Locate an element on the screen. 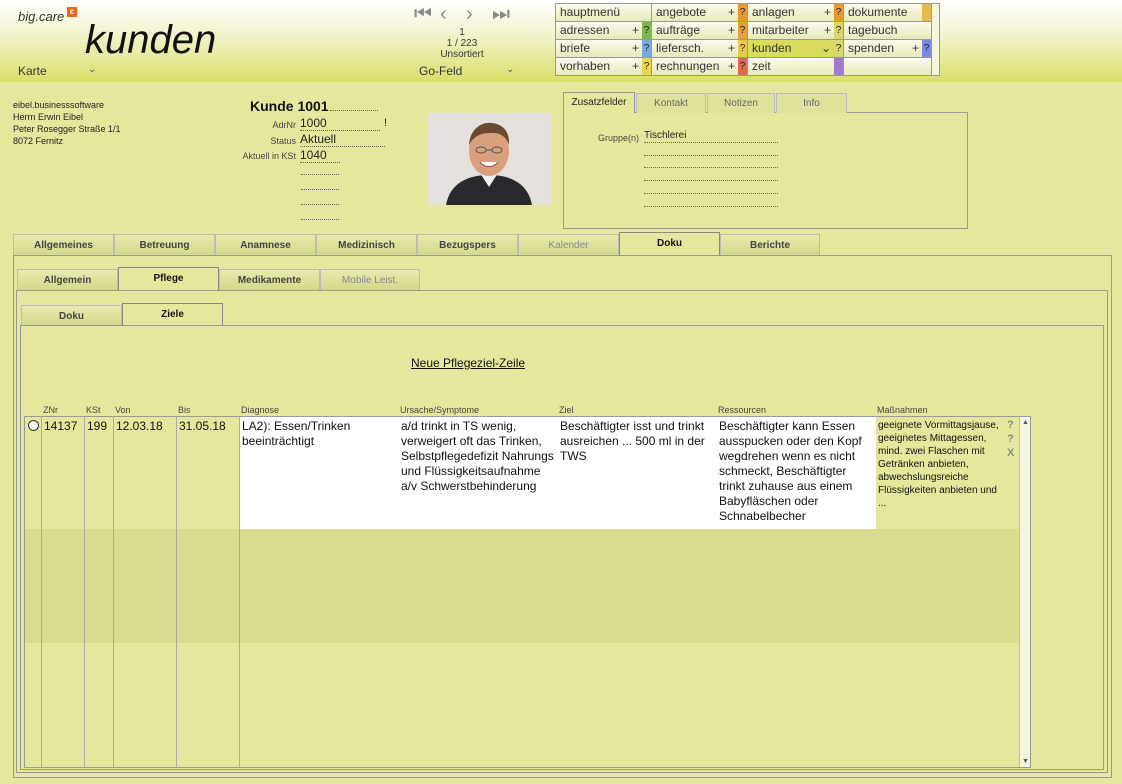 Image resolution: width=1122 pixels, height=784 pixels. tab-mobile-leist: Mobile Leist. is located at coordinates (370, 279).